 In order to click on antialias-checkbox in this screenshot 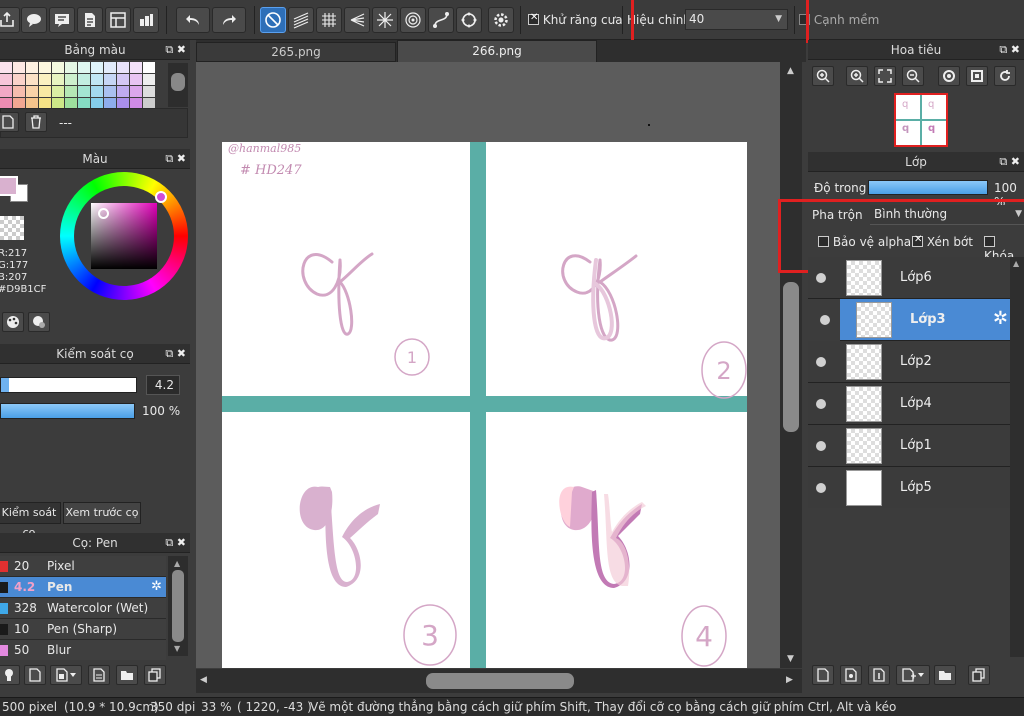, I will do `click(533, 18)`.